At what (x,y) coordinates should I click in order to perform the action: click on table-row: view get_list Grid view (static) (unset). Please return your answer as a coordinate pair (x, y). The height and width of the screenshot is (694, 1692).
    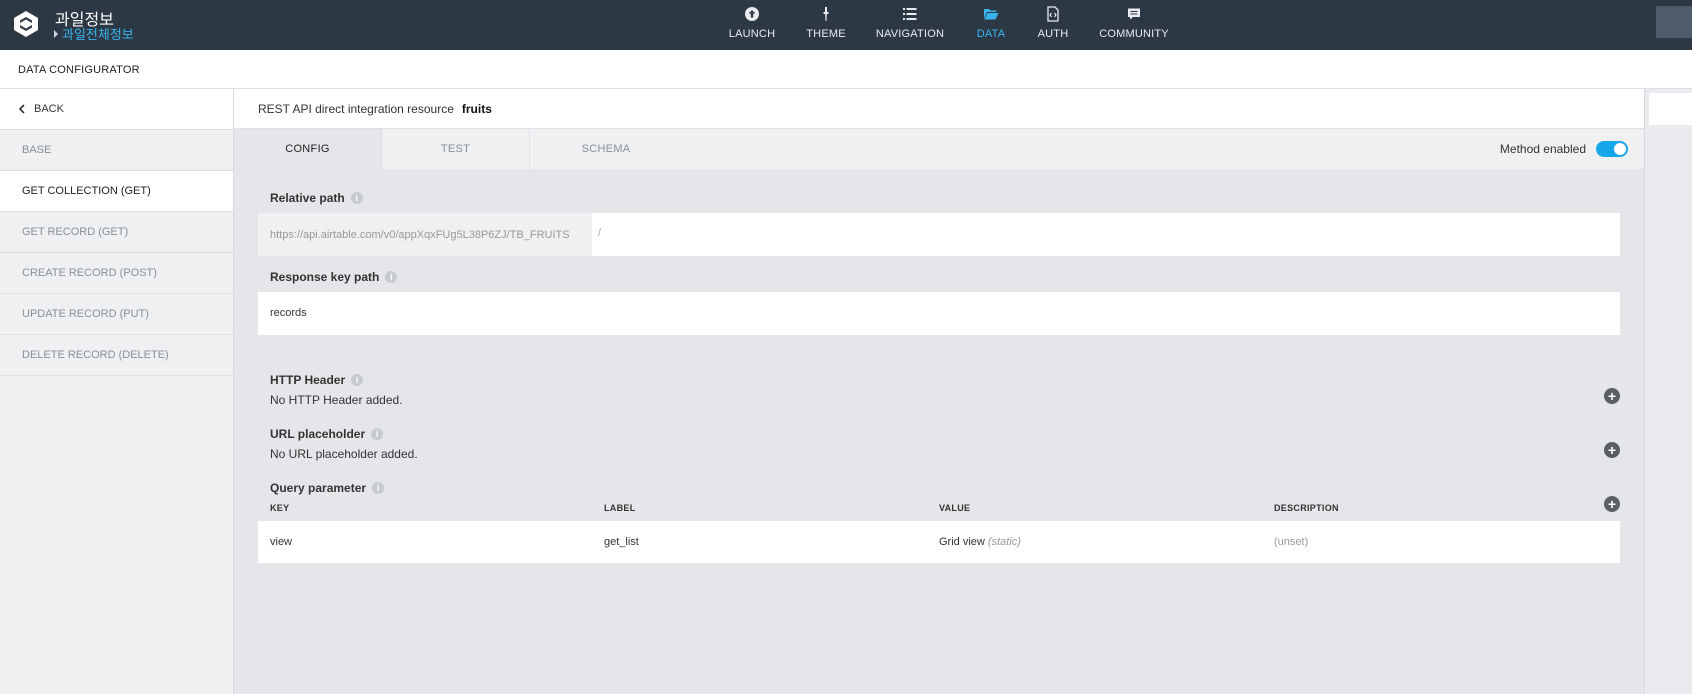
    Looking at the image, I should click on (939, 542).